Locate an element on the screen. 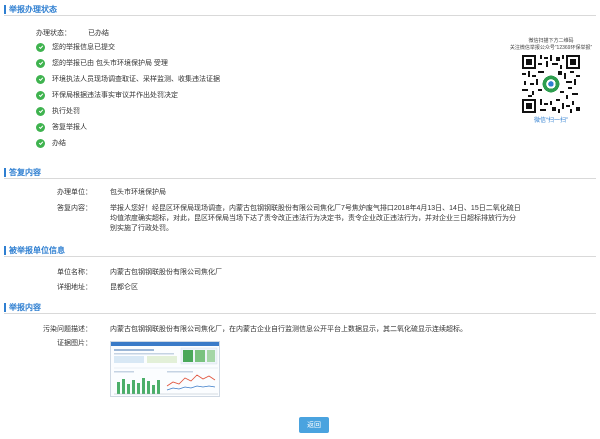 The image size is (600, 439). reply-unit-row: 办理单位： 包头市环境保护局 is located at coordinates (97, 193).